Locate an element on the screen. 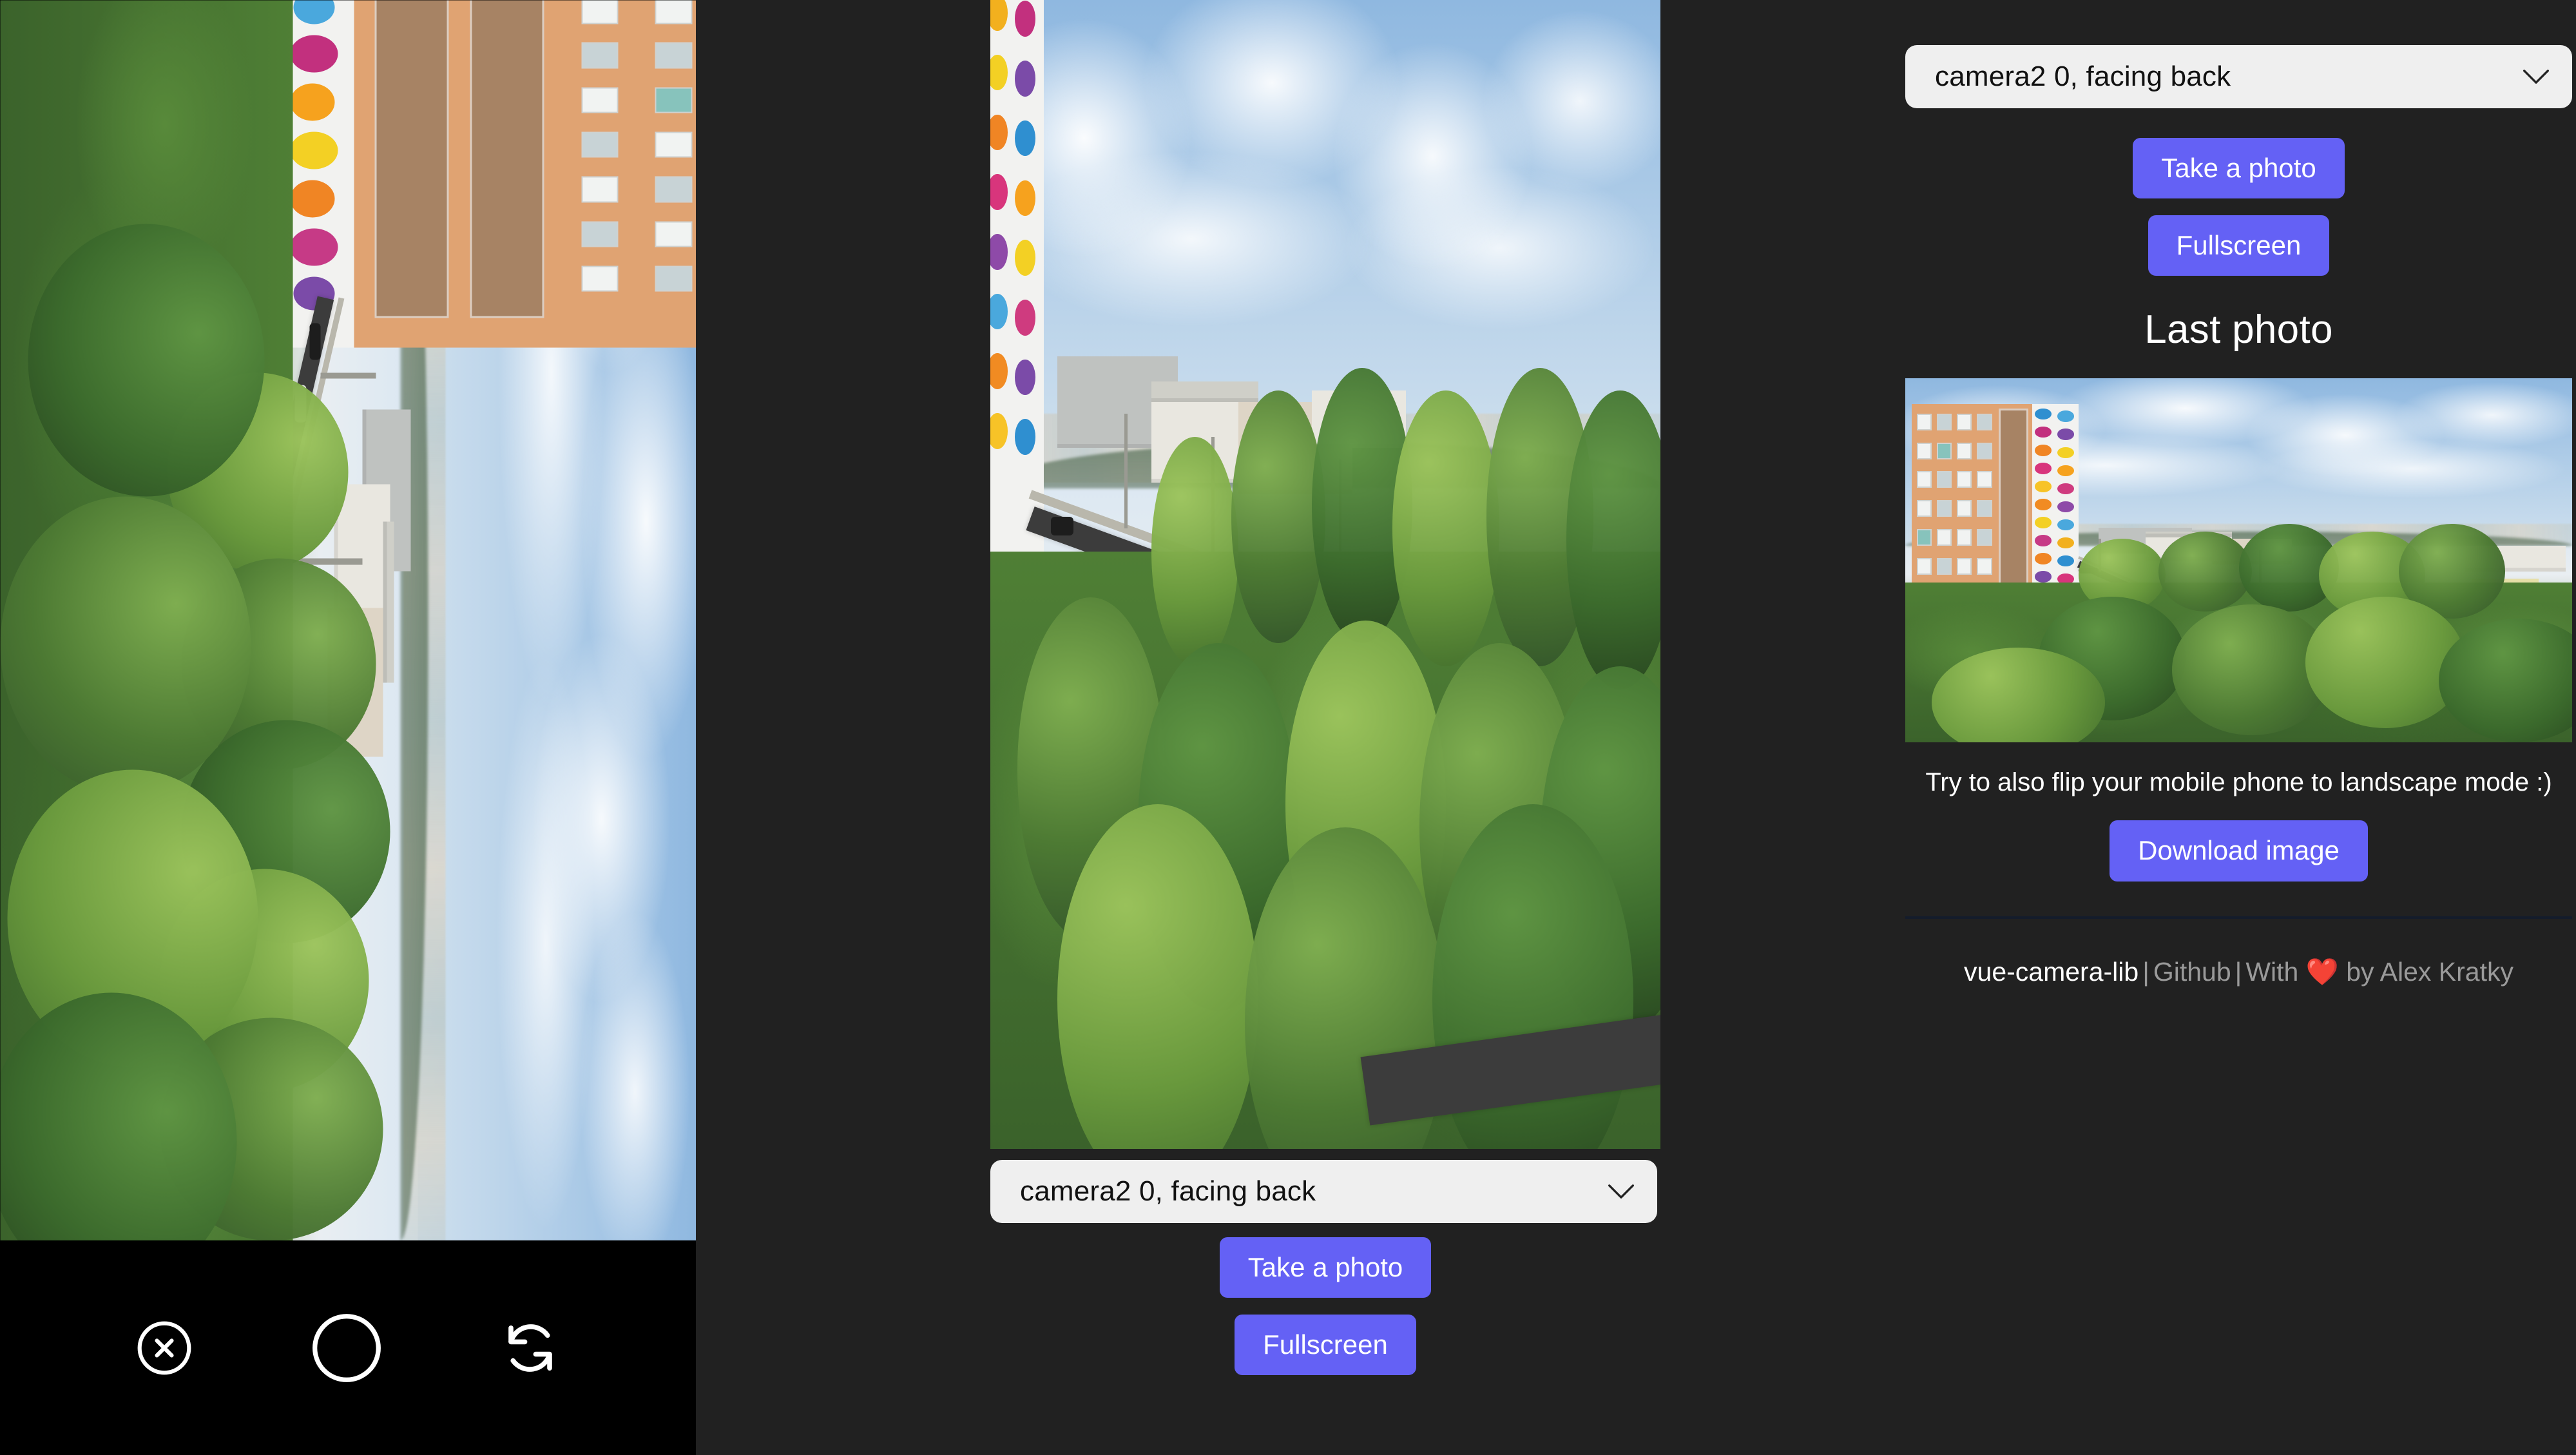 This screenshot has width=2576, height=1455. switch-camera-button is located at coordinates (530, 1348).